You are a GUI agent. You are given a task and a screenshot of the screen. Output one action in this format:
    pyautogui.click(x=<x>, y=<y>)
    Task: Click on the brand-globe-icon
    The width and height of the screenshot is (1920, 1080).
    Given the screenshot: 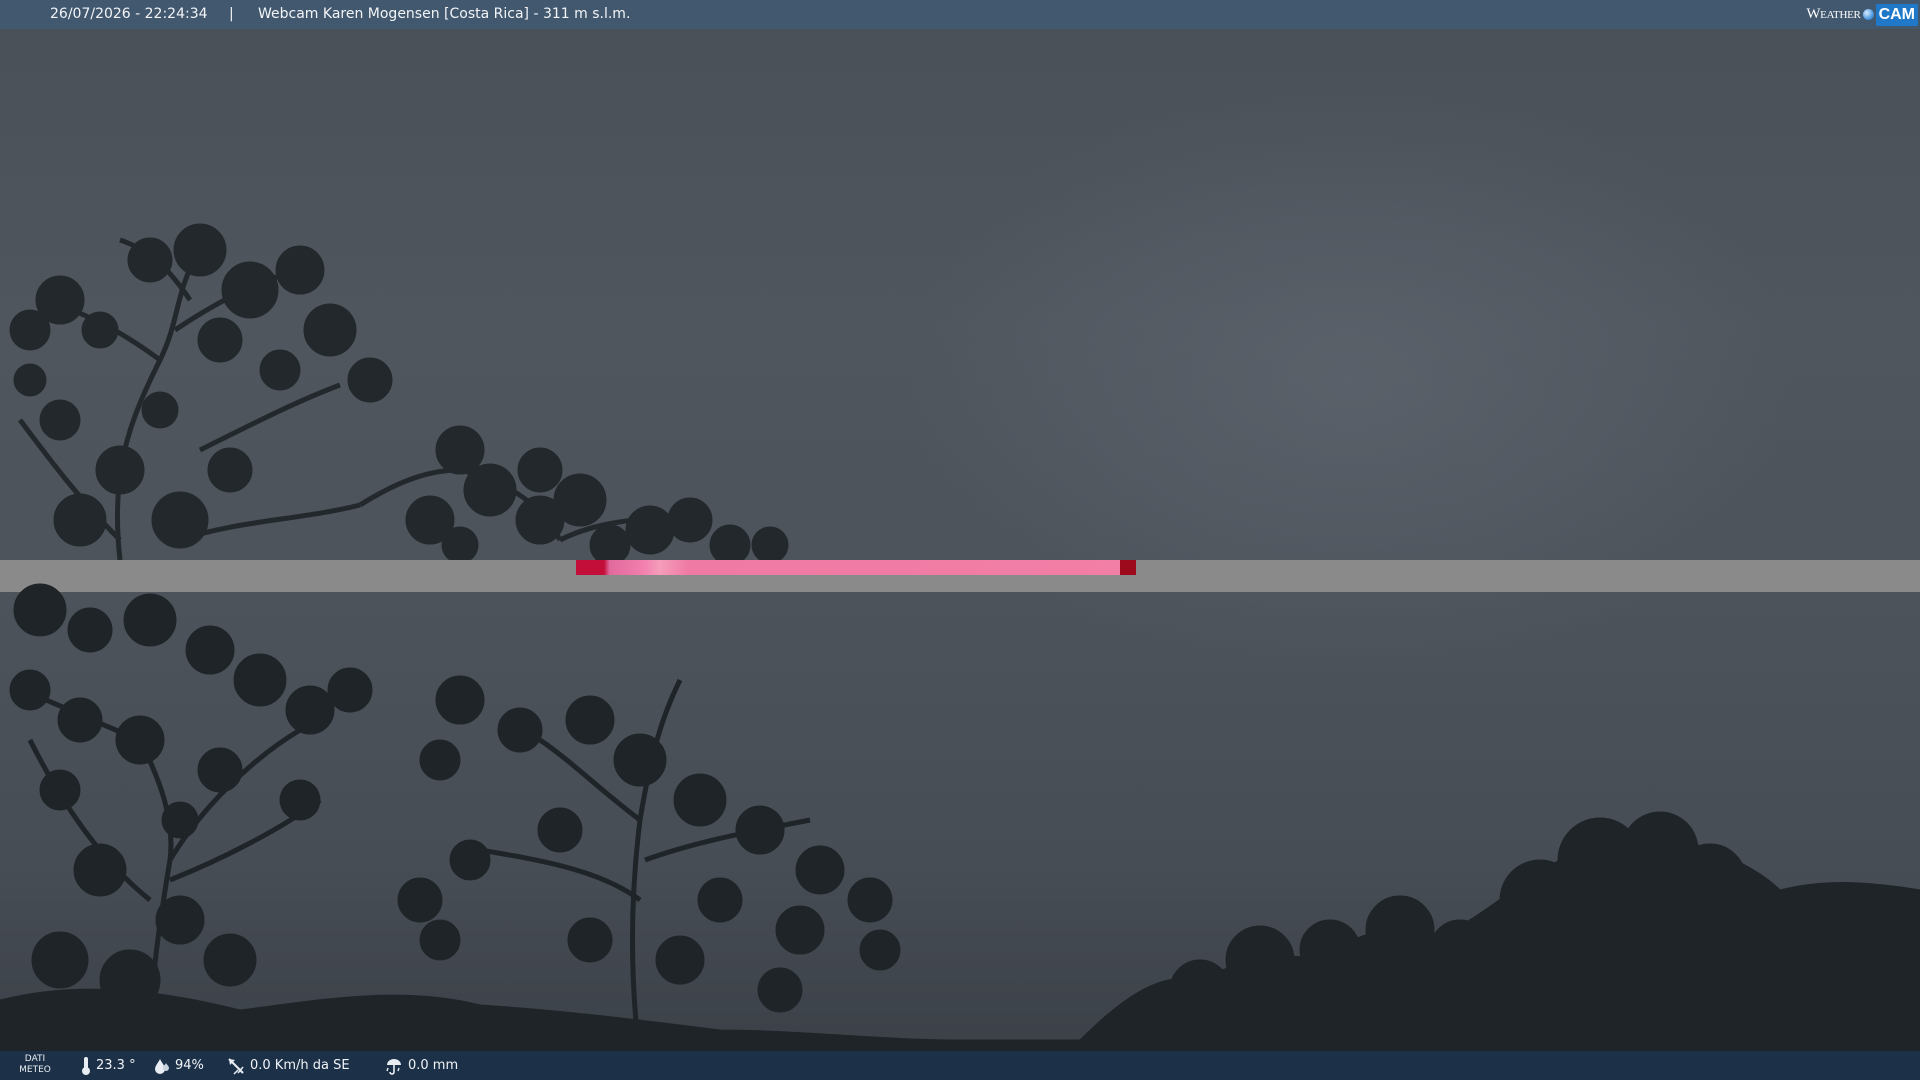 What is the action you would take?
    pyautogui.click(x=1868, y=14)
    